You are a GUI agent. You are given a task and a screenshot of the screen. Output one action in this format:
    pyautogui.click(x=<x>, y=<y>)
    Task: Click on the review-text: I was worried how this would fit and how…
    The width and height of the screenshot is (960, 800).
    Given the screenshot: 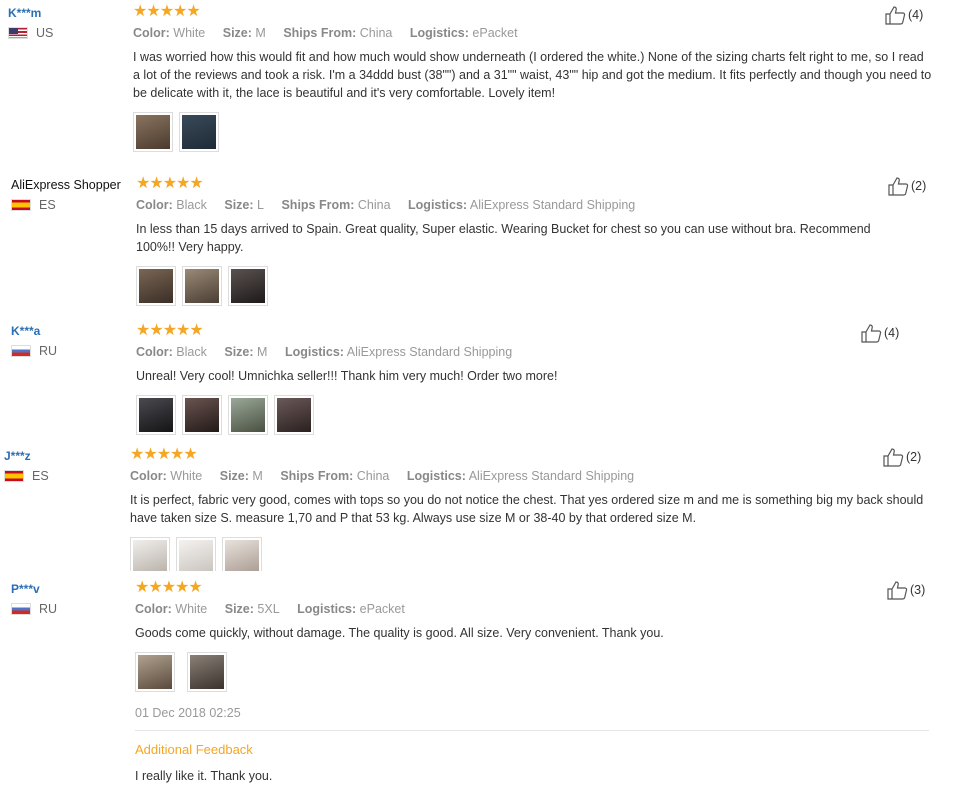 What is the action you would take?
    pyautogui.click(x=532, y=75)
    